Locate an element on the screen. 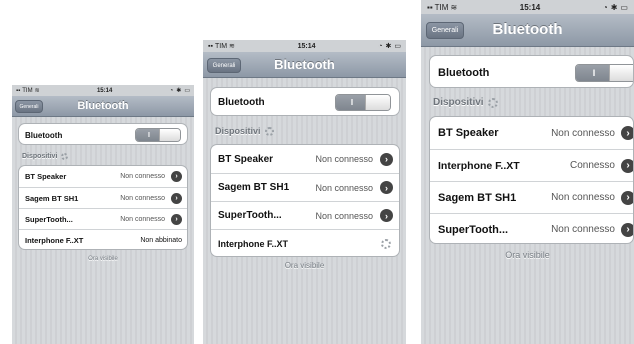 The image size is (634, 344). device-status: Connesso is located at coordinates (592, 165).